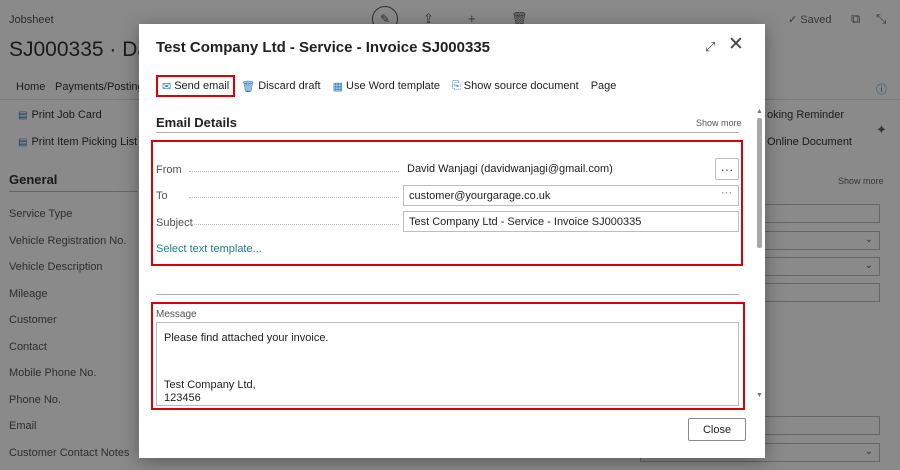 The width and height of the screenshot is (900, 470). Describe the element at coordinates (571, 195) in the screenshot. I see `to-field: customer@yourgarage.co.uk ···` at that location.